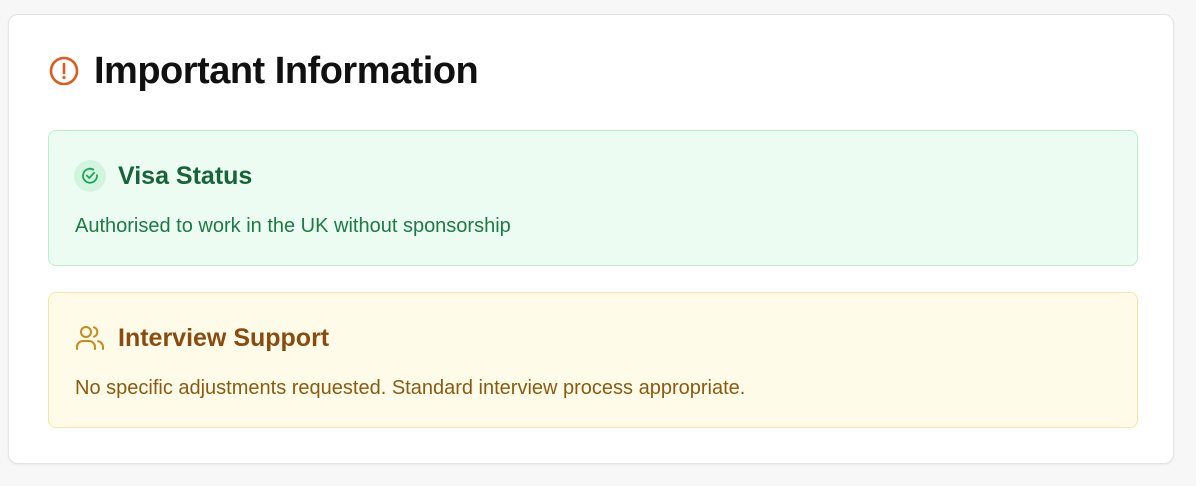 This screenshot has height=486, width=1196. What do you see at coordinates (185, 176) in the screenshot?
I see `visa-status-title: Visa Status` at bounding box center [185, 176].